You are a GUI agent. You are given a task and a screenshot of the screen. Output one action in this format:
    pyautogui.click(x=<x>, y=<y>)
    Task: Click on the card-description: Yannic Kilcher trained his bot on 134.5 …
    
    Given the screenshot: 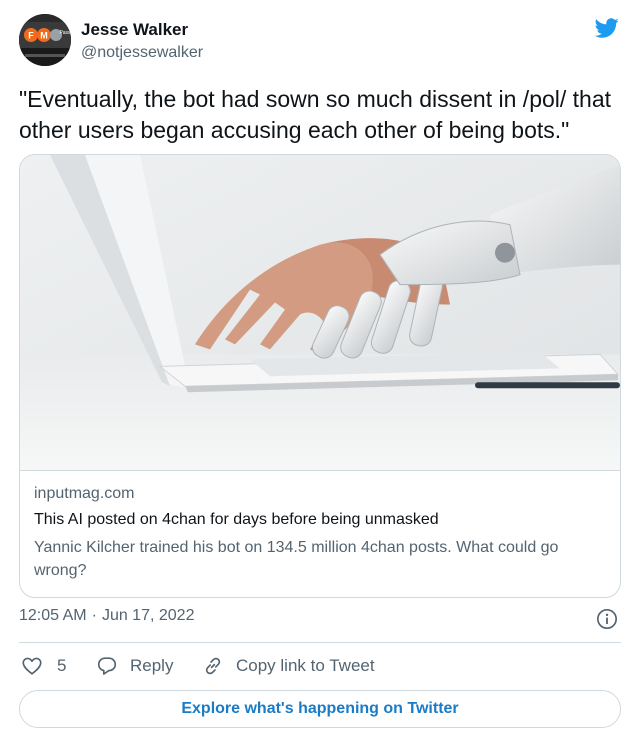 What is the action you would take?
    pyautogui.click(x=296, y=559)
    